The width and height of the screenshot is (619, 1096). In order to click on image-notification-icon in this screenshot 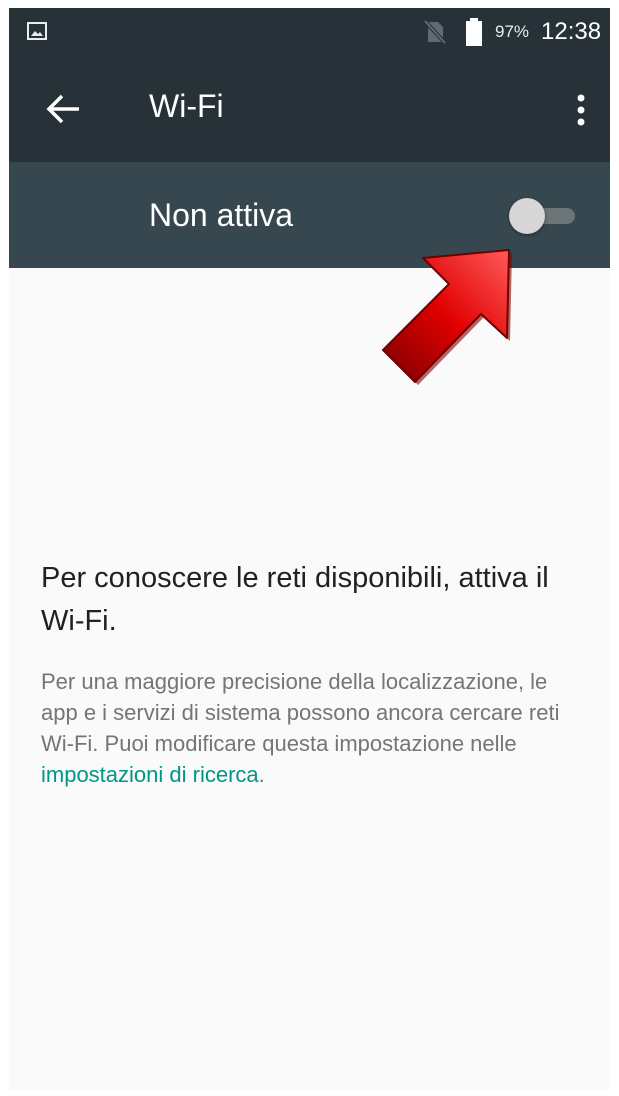, I will do `click(37, 33)`.